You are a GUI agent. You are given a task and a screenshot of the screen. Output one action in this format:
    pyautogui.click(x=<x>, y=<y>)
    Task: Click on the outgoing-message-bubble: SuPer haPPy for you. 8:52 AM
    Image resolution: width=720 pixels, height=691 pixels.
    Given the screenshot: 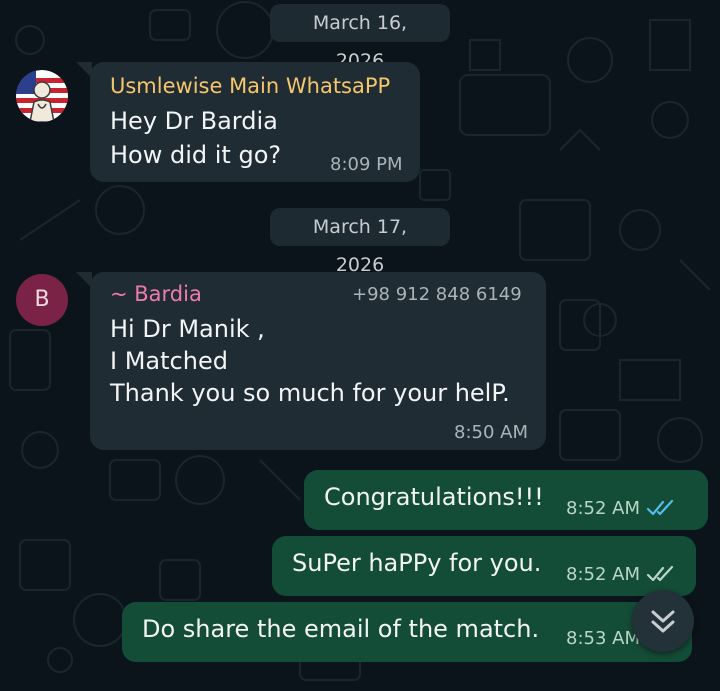 What is the action you would take?
    pyautogui.click(x=484, y=566)
    